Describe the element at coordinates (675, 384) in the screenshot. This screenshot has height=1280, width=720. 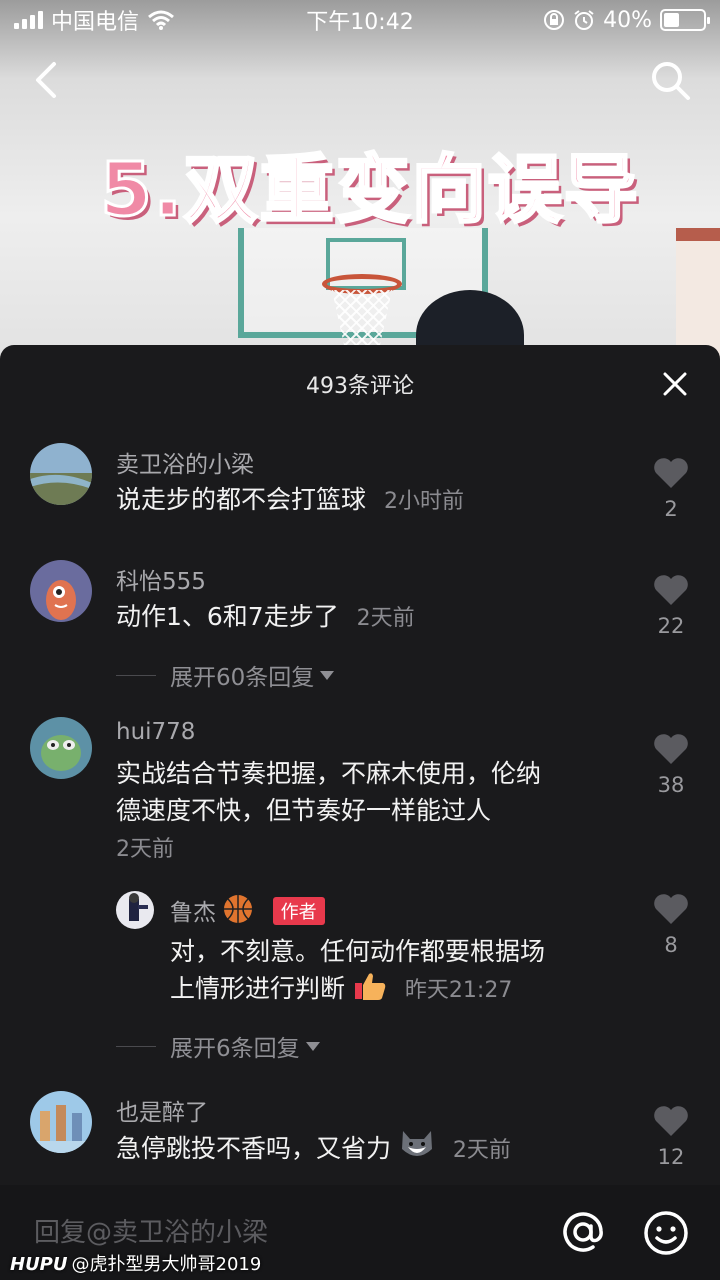
I see `close-icon` at that location.